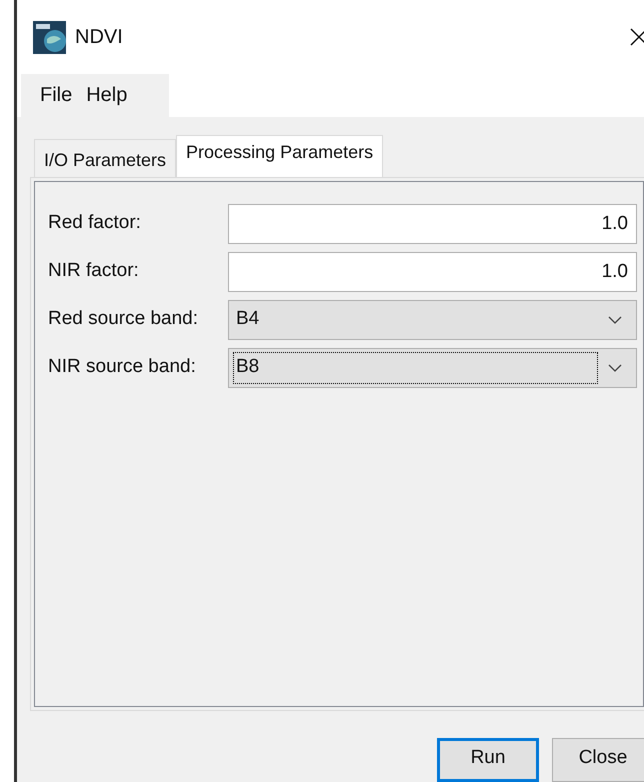 This screenshot has width=644, height=782. What do you see at coordinates (280, 155) in the screenshot?
I see `tab: Processing Parameters` at bounding box center [280, 155].